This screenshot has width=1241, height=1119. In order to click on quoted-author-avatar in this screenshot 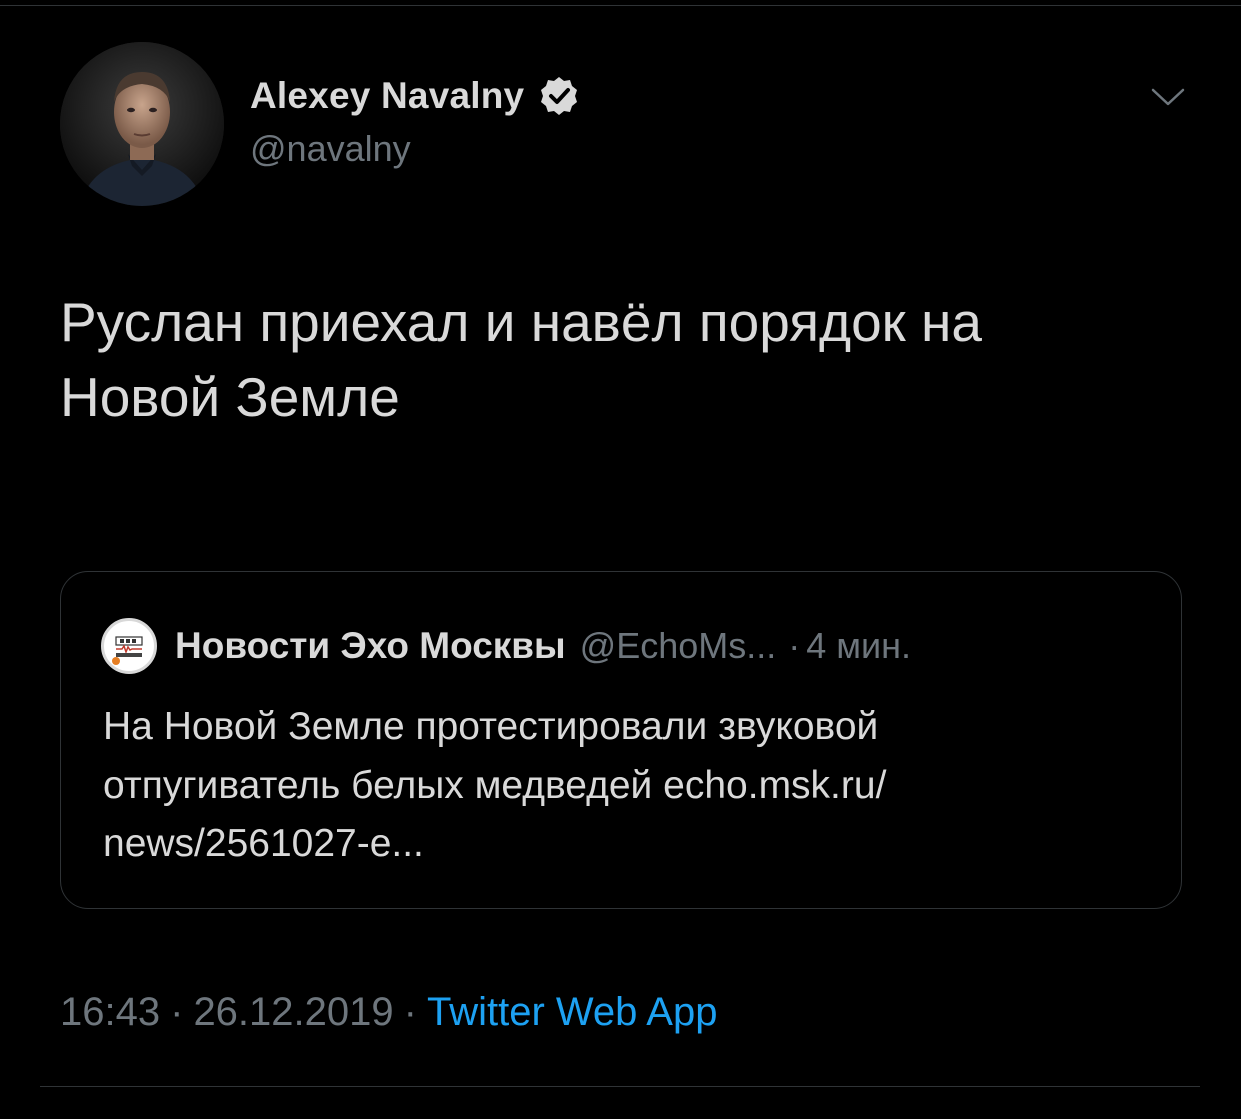, I will do `click(129, 646)`.